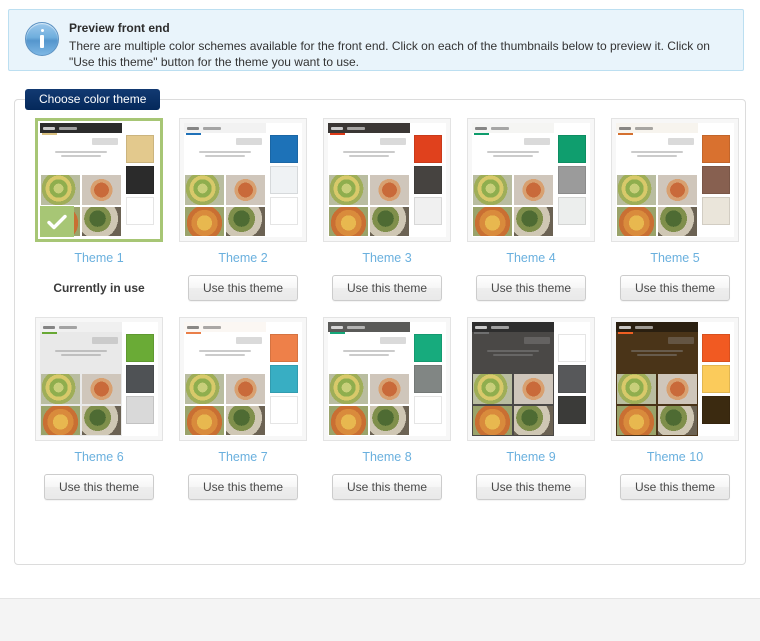  What do you see at coordinates (243, 288) in the screenshot?
I see `use-this-theme-button-2: Use this theme` at bounding box center [243, 288].